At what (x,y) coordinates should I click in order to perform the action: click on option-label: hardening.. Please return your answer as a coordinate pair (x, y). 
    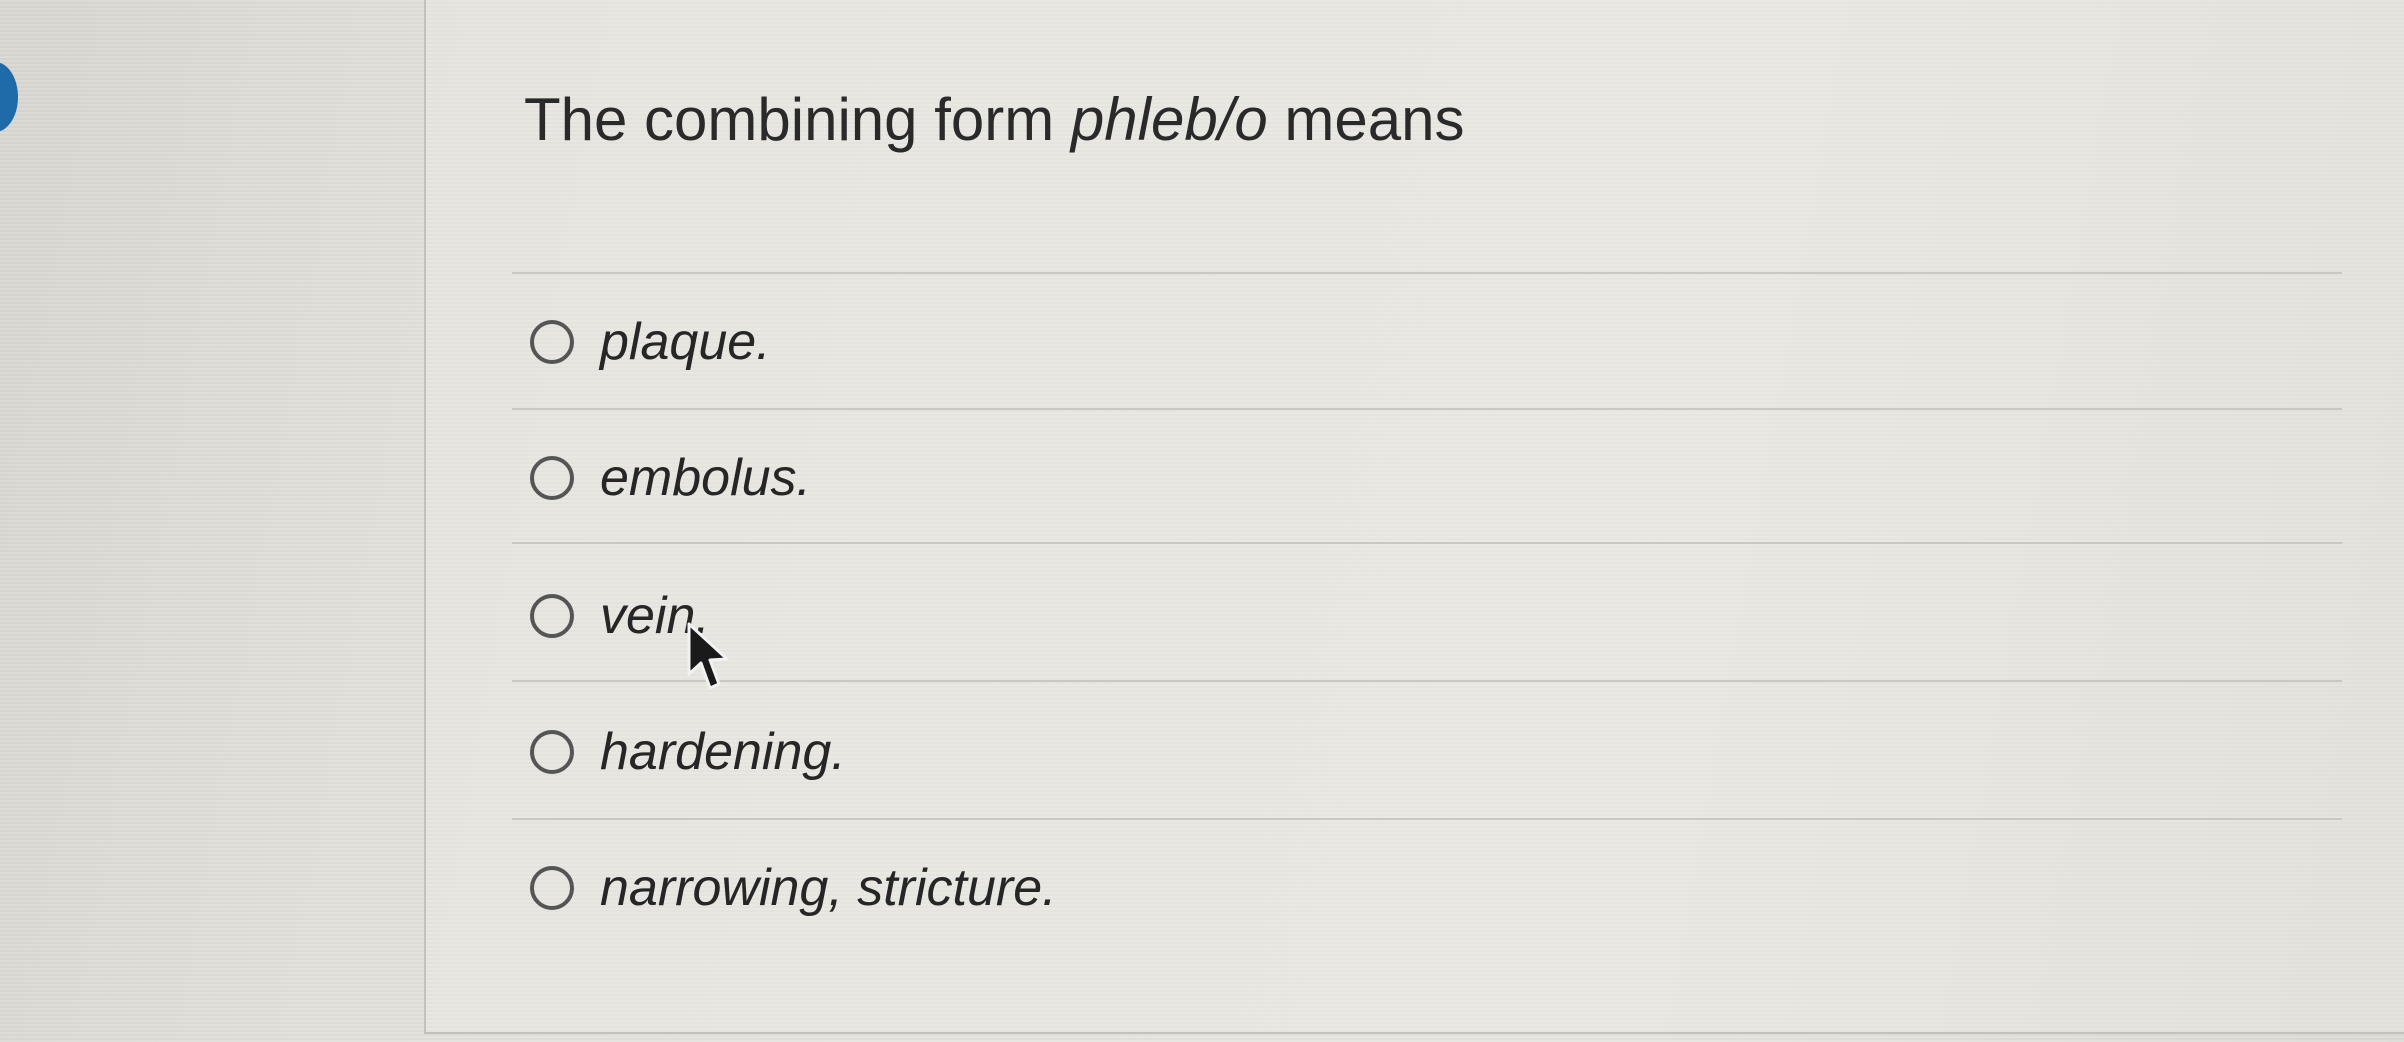
    Looking at the image, I should click on (723, 752).